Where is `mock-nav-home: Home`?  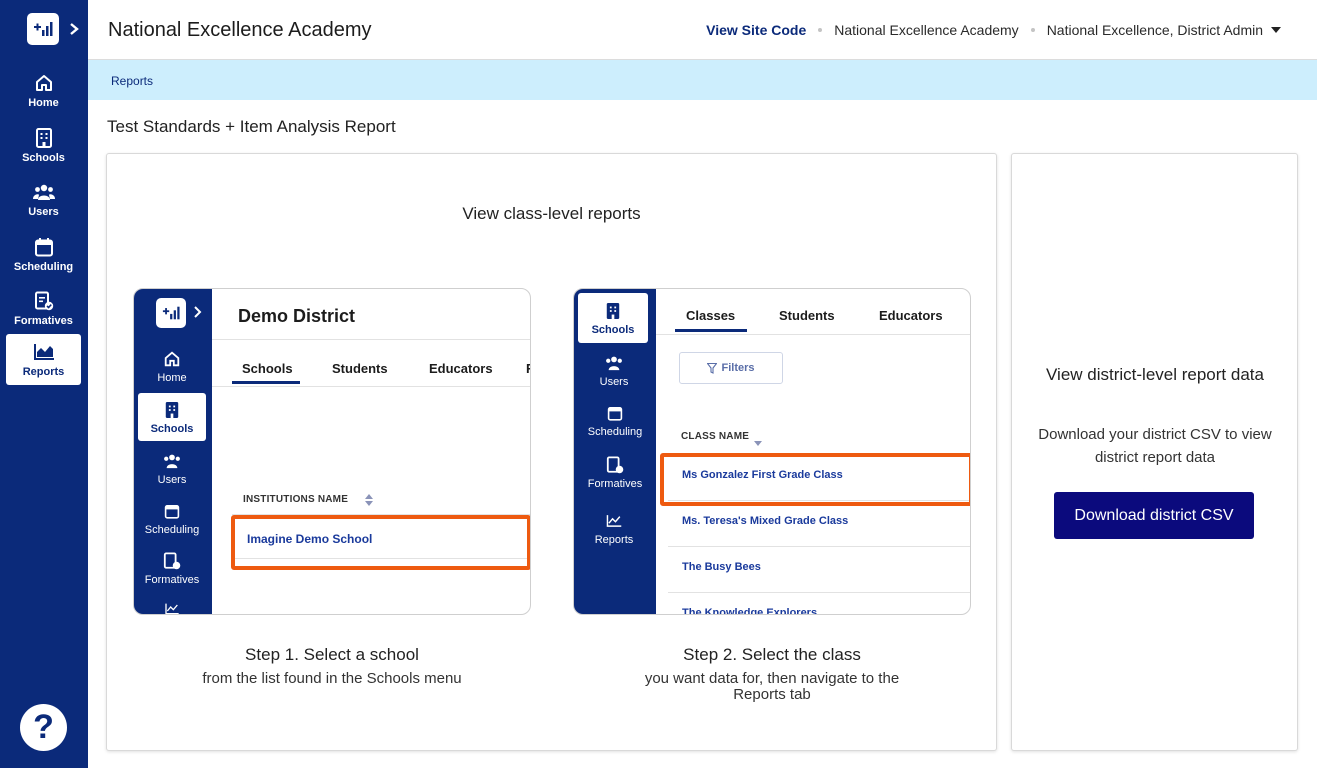
mock-nav-home: Home is located at coordinates (172, 366).